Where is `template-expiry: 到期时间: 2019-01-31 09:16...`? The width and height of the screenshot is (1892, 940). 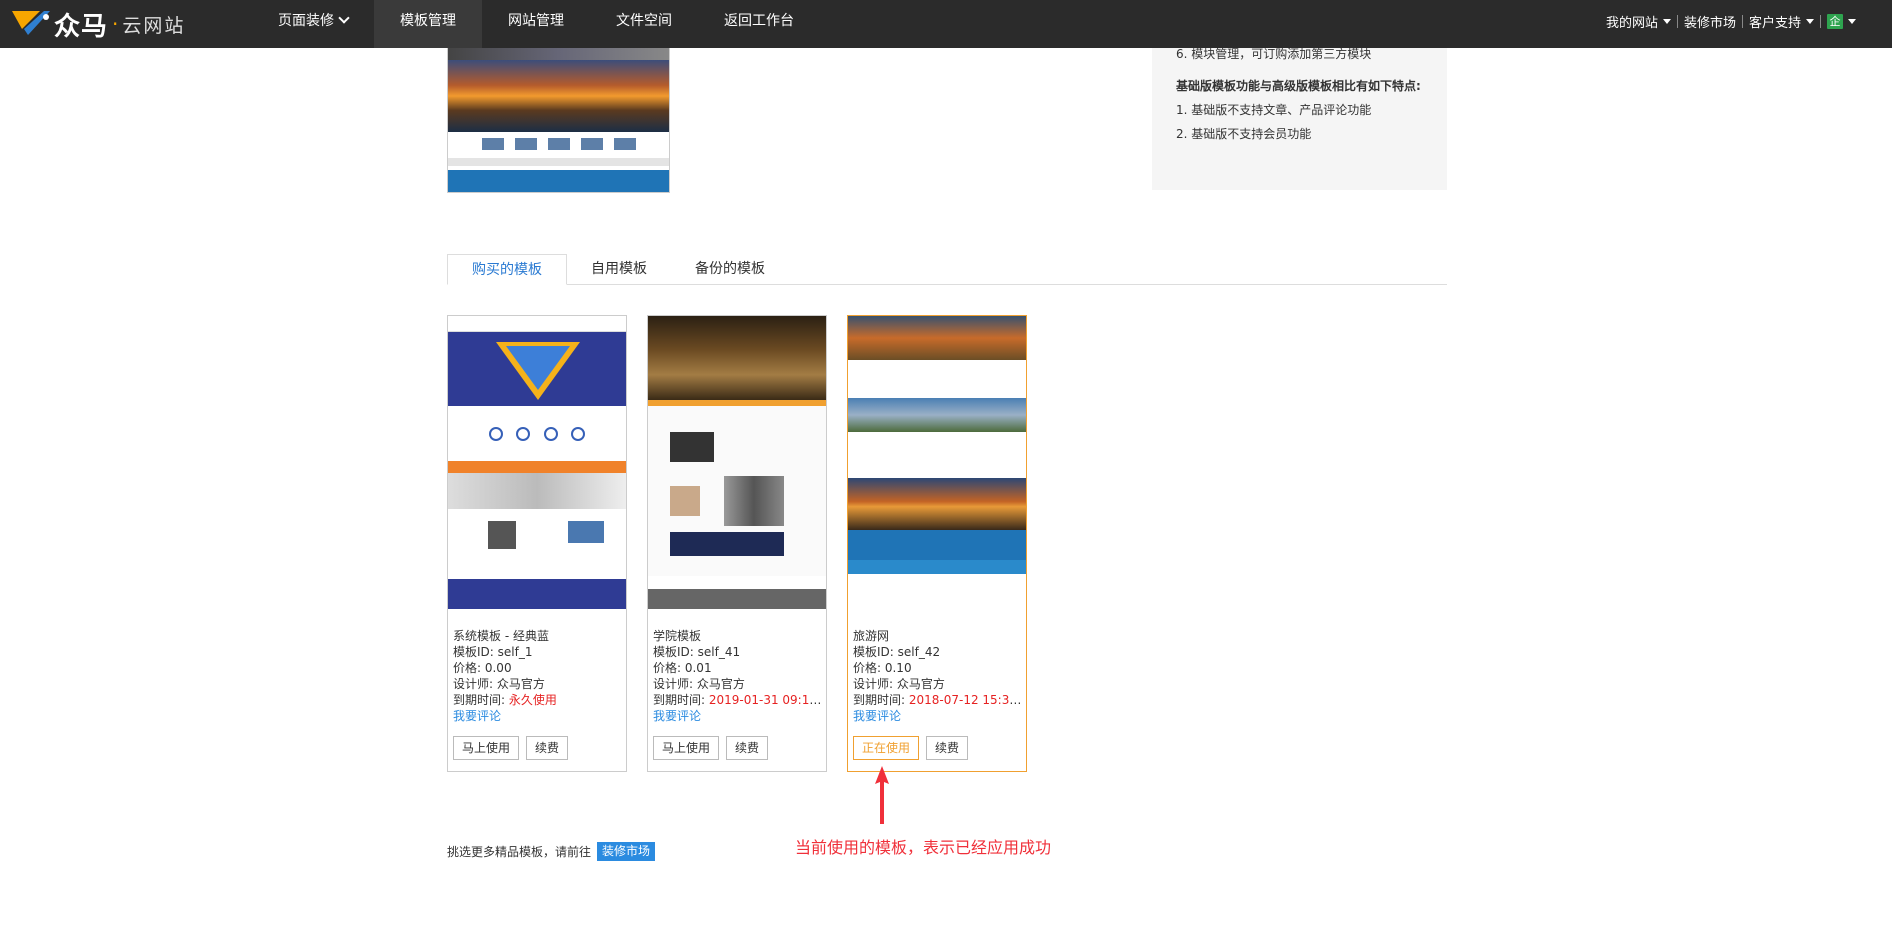 template-expiry: 到期时间: 2019-01-31 09:16... is located at coordinates (737, 700).